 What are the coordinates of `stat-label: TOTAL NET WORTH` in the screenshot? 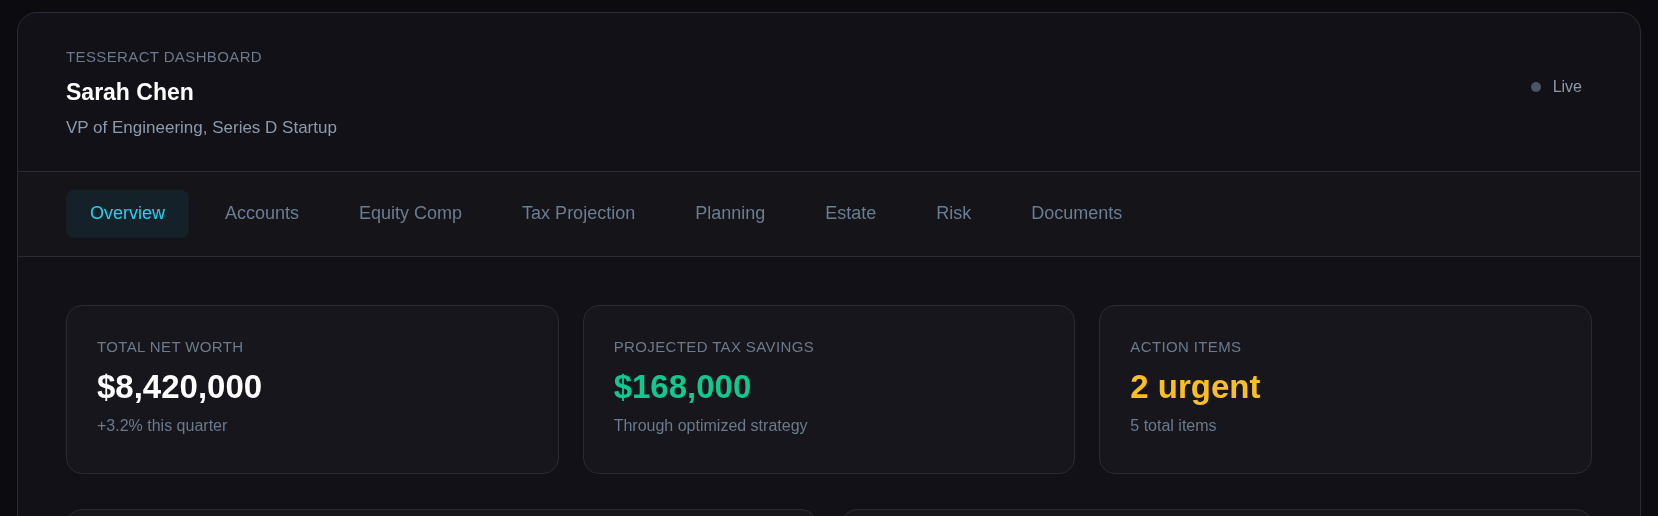 It's located at (171, 346).